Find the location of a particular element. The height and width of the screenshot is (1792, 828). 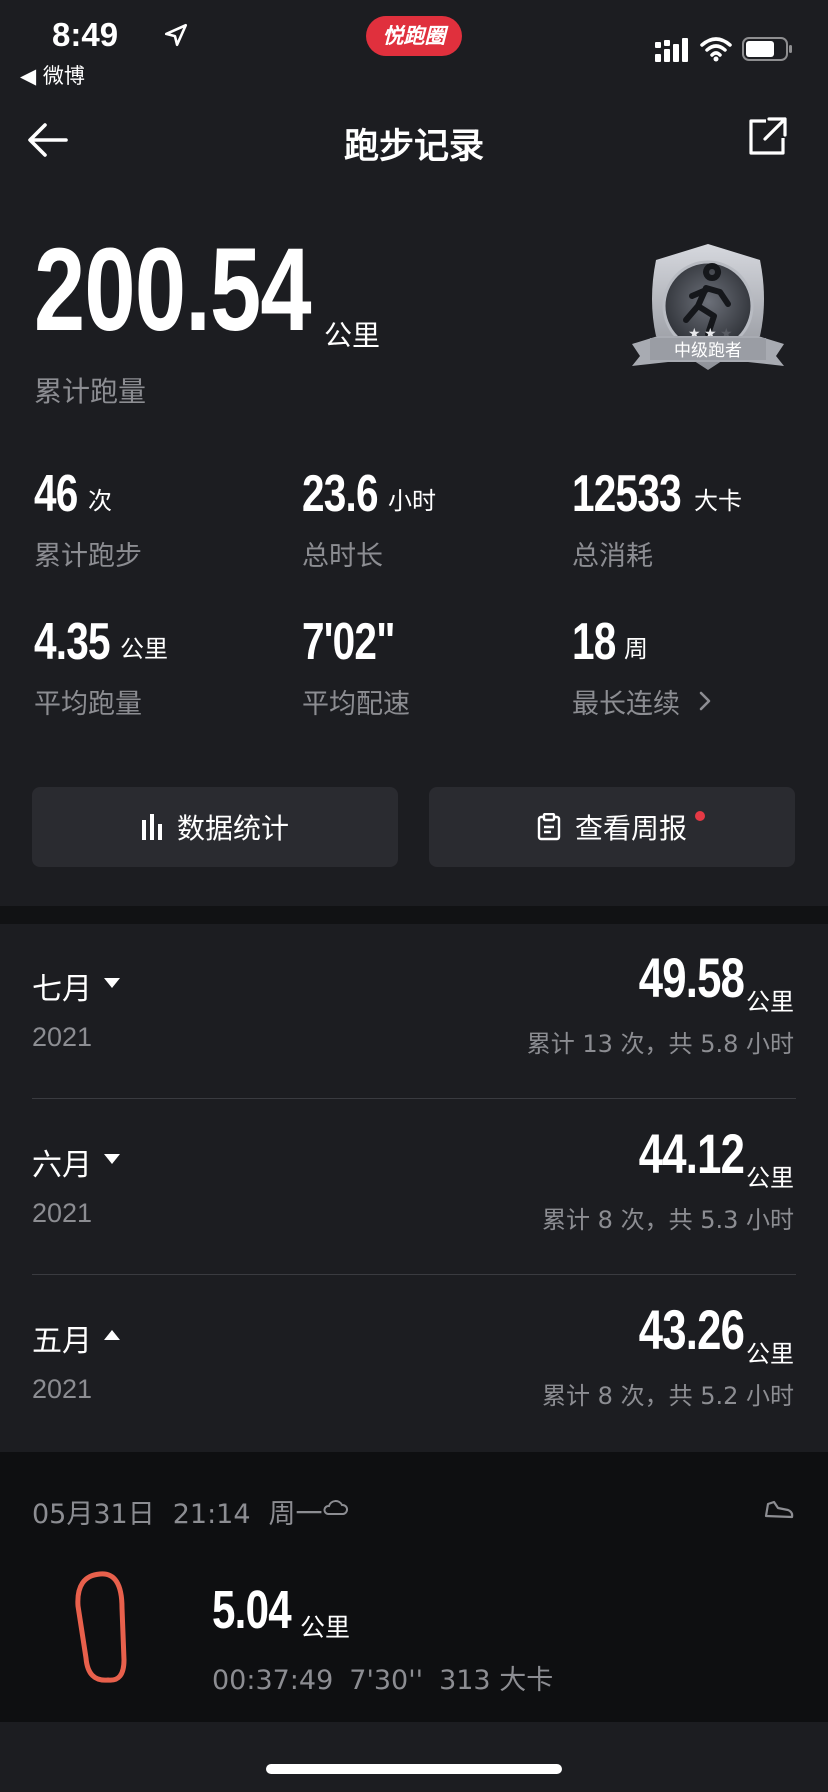

stat-label: 最长连续 is located at coordinates (626, 704).